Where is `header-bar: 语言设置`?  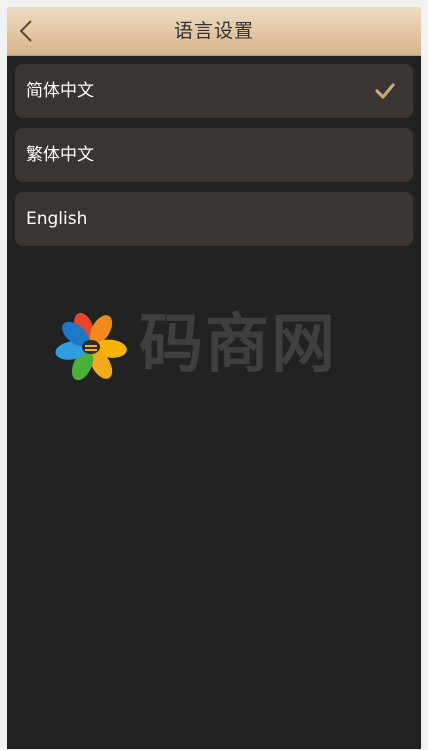 header-bar: 语言设置 is located at coordinates (214, 31).